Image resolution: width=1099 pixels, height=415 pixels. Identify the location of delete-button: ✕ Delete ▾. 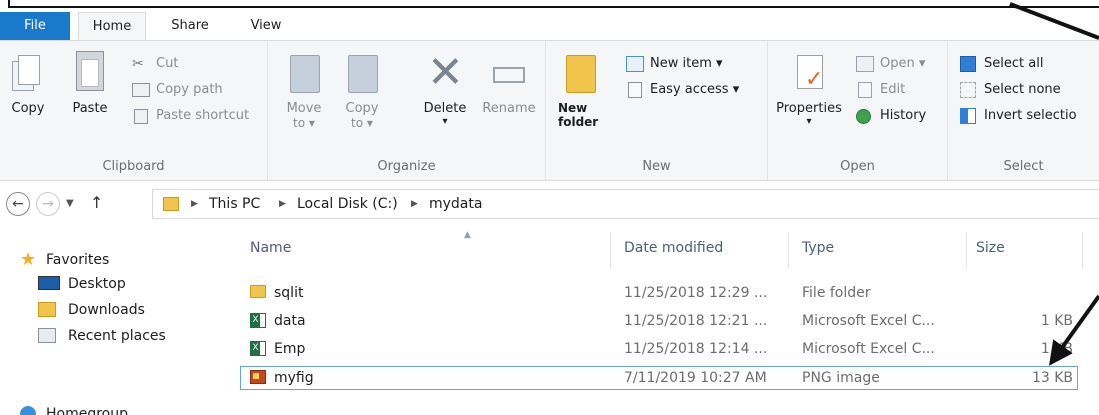
(445, 87).